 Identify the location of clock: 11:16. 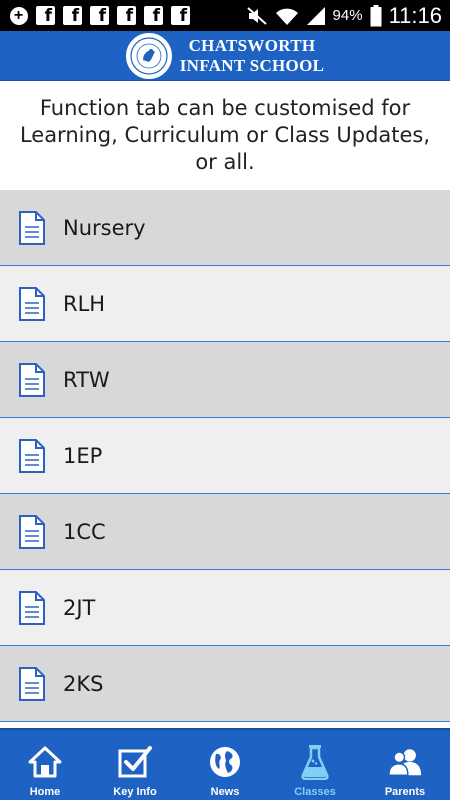
(415, 15).